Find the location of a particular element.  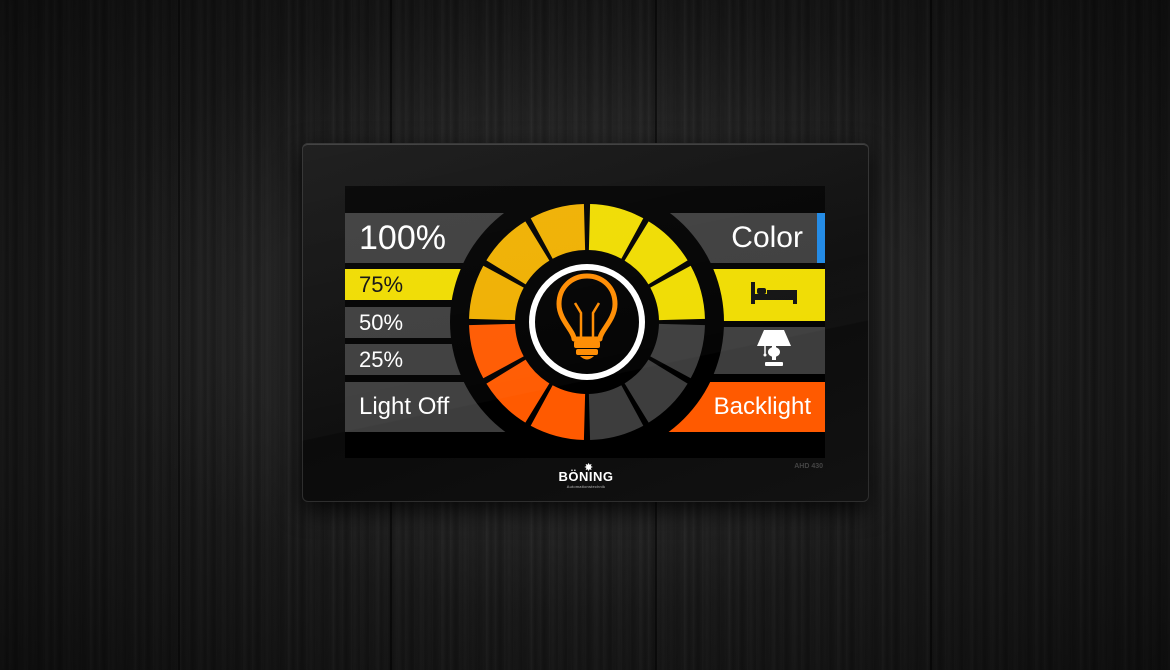

light-off-label: Light Off is located at coordinates (404, 406).